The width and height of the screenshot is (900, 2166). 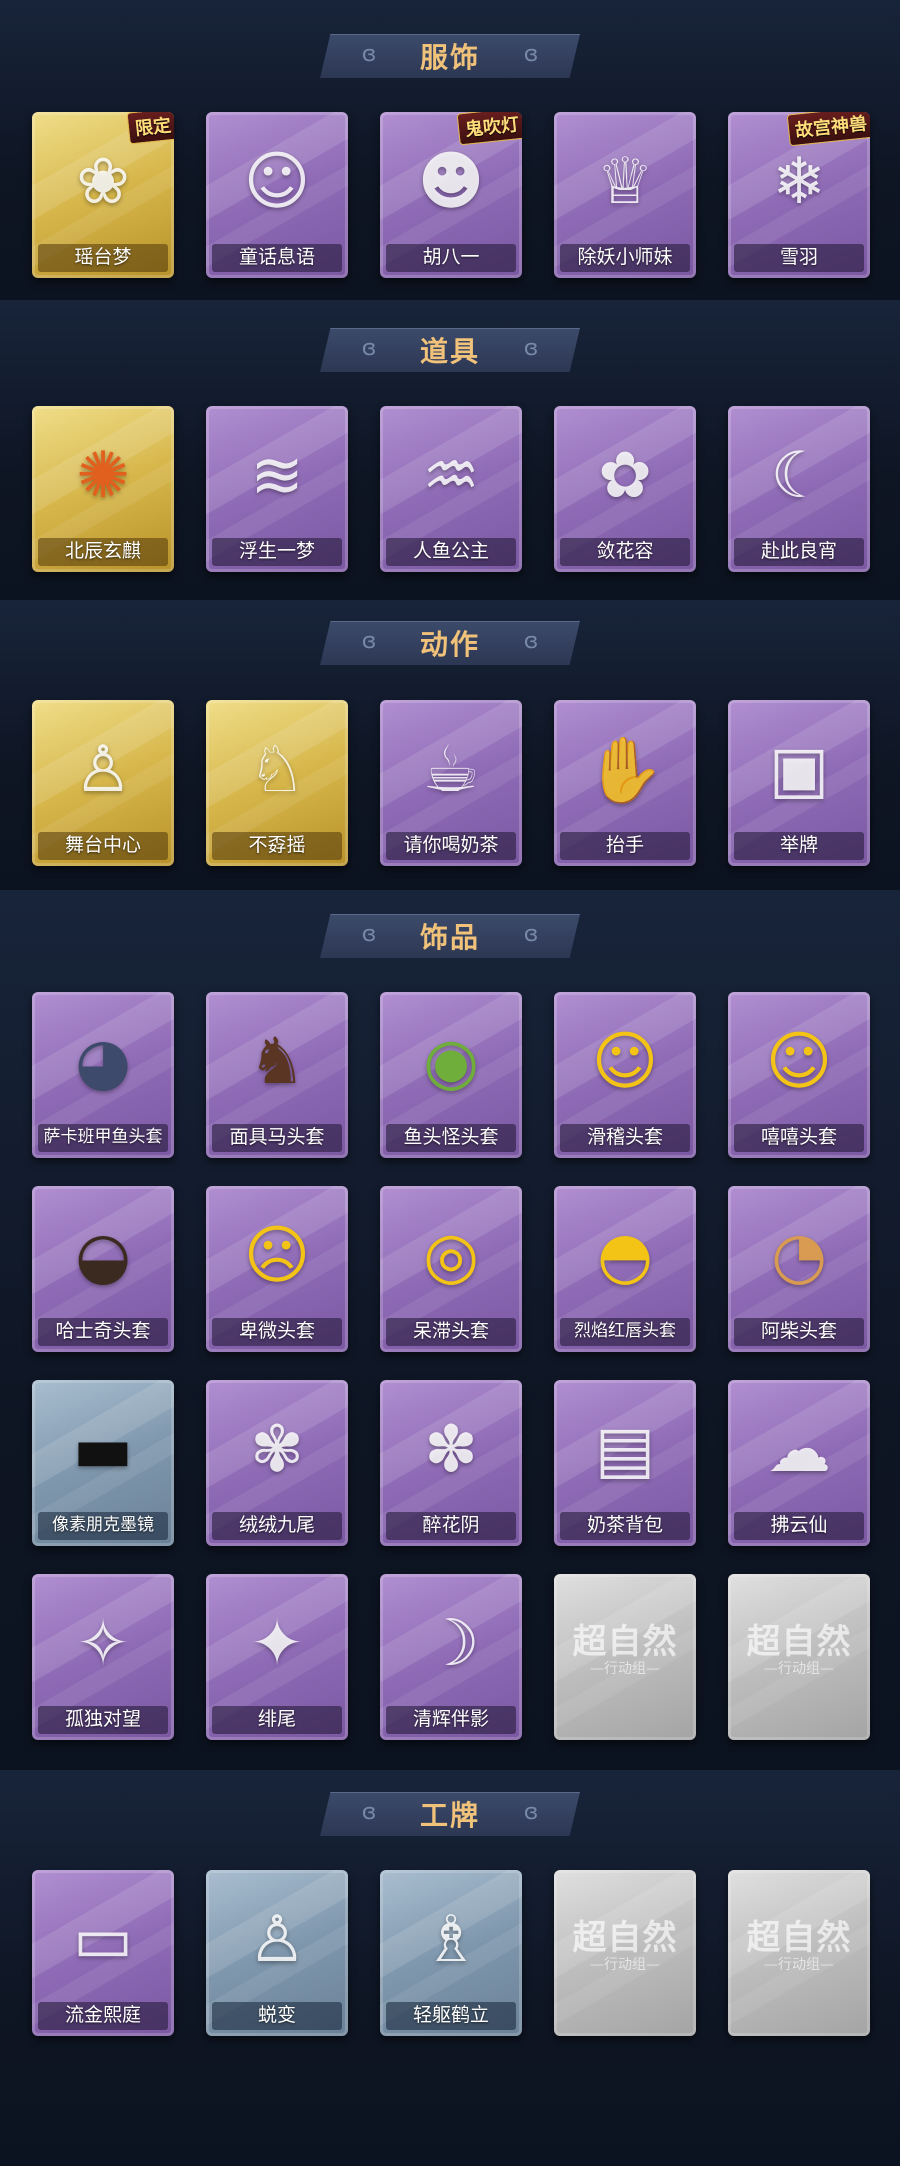 I want to click on item-card: ☹ 卑微头套, so click(x=277, y=1269).